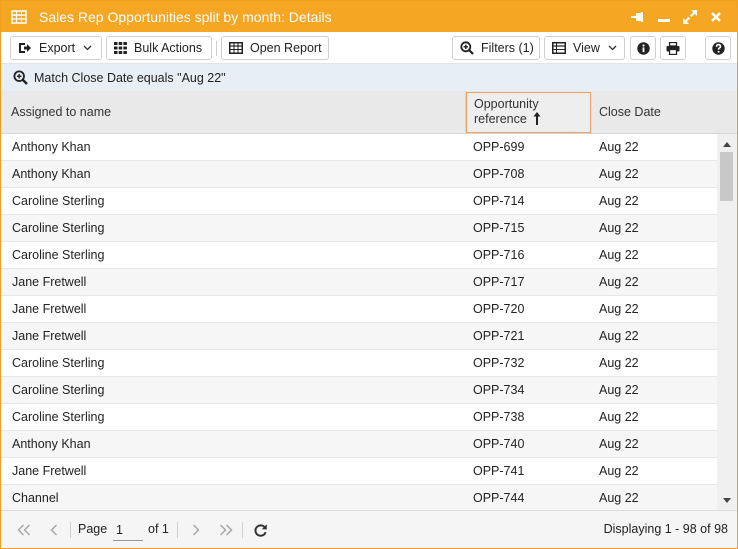 The image size is (738, 549). I want to click on list-view-icon, so click(559, 48).